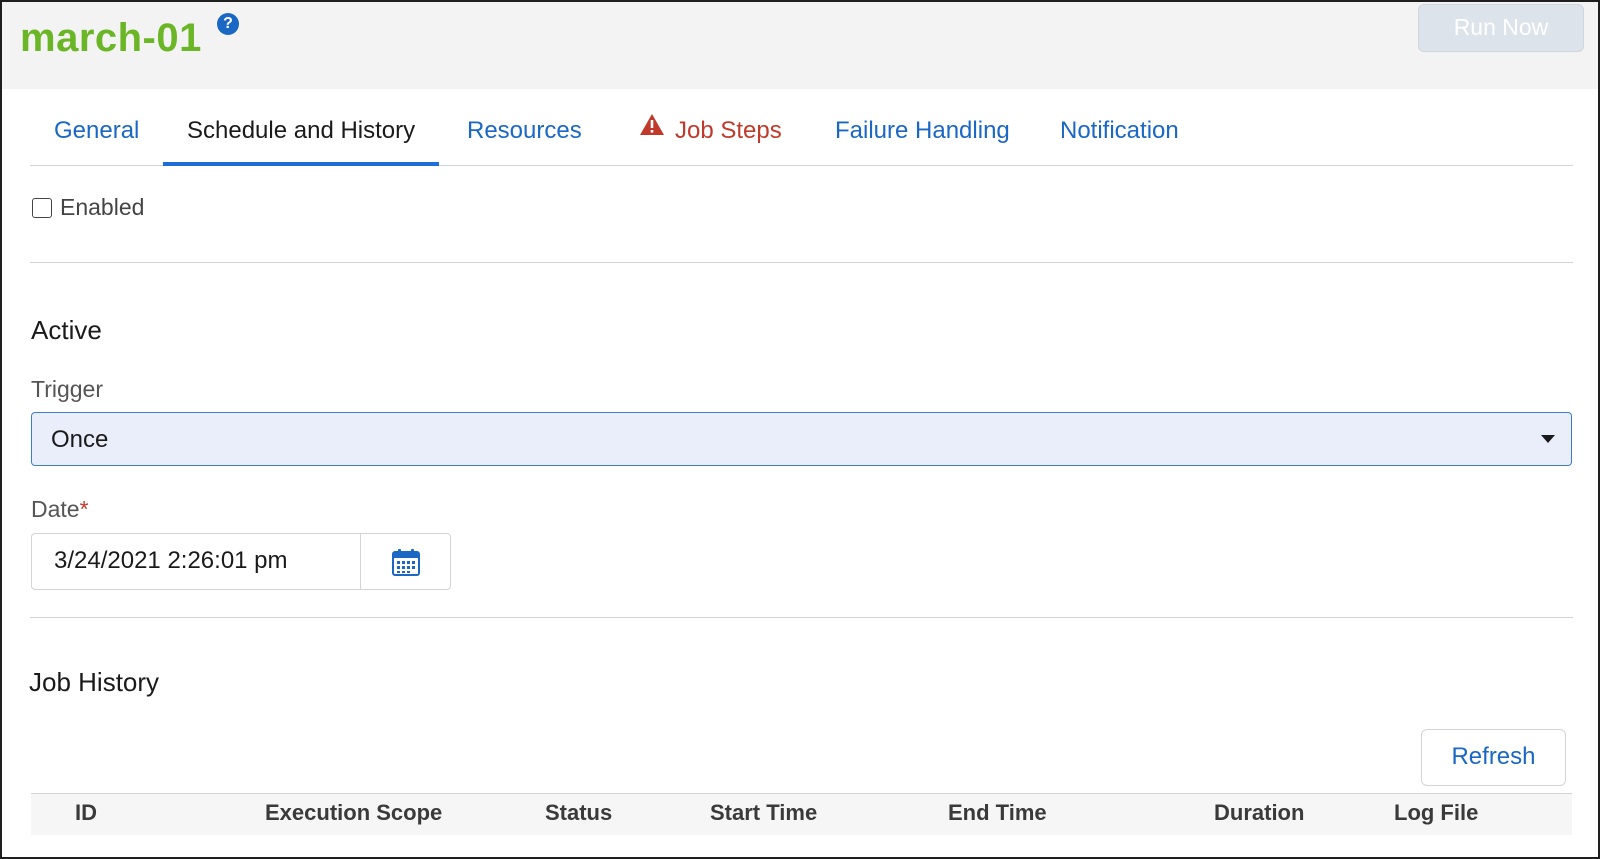 Image resolution: width=1600 pixels, height=859 pixels. What do you see at coordinates (1119, 133) in the screenshot?
I see `tab-notification: Notification` at bounding box center [1119, 133].